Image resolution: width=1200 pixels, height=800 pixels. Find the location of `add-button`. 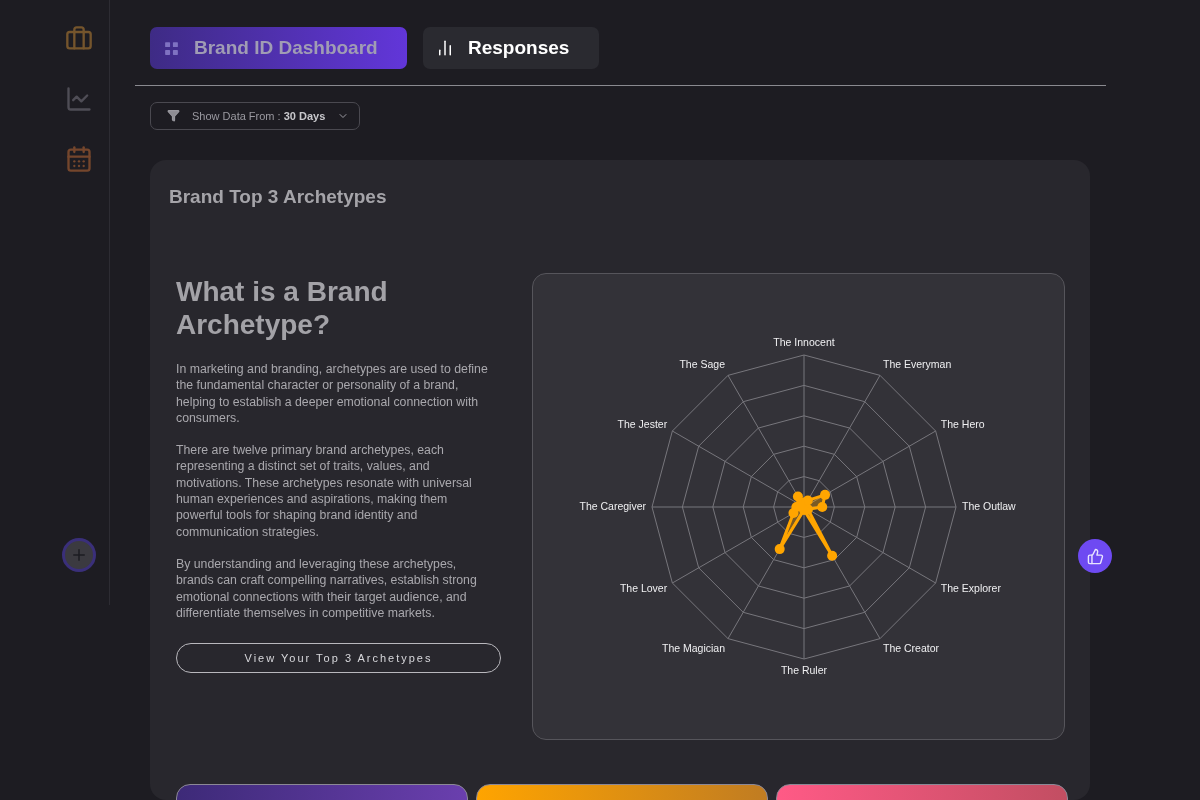

add-button is located at coordinates (79, 555).